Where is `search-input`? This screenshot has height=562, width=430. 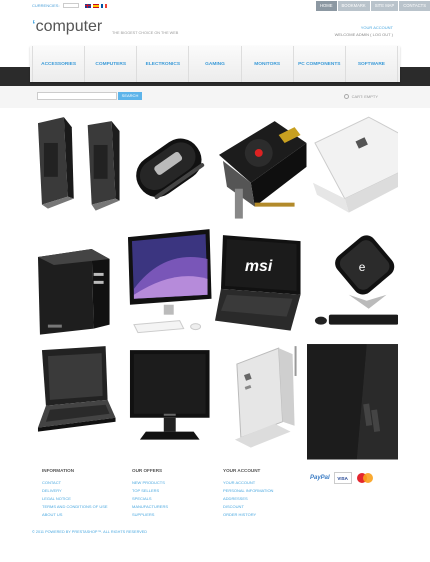
search-input is located at coordinates (77, 96).